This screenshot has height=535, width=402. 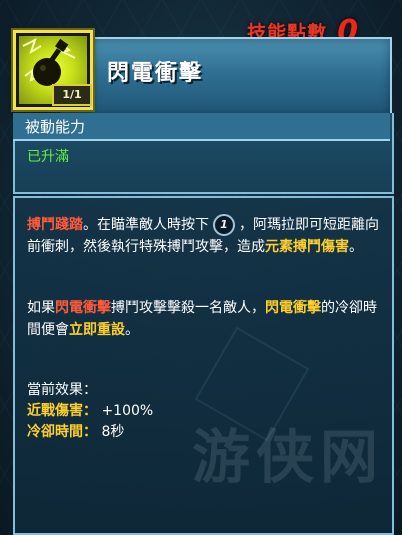 I want to click on effect-row: 近戰傷害： +100%, so click(x=90, y=410).